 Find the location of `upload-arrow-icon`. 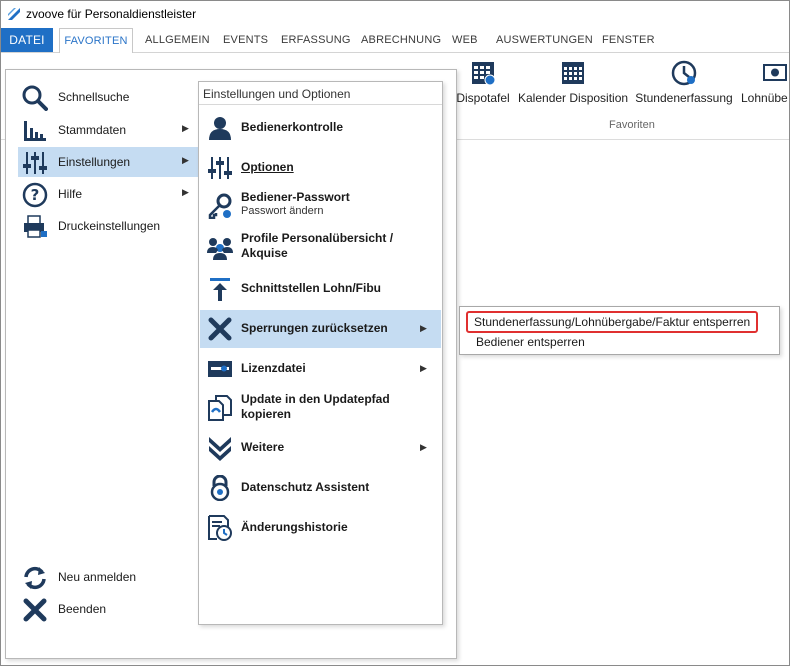

upload-arrow-icon is located at coordinates (220, 289).